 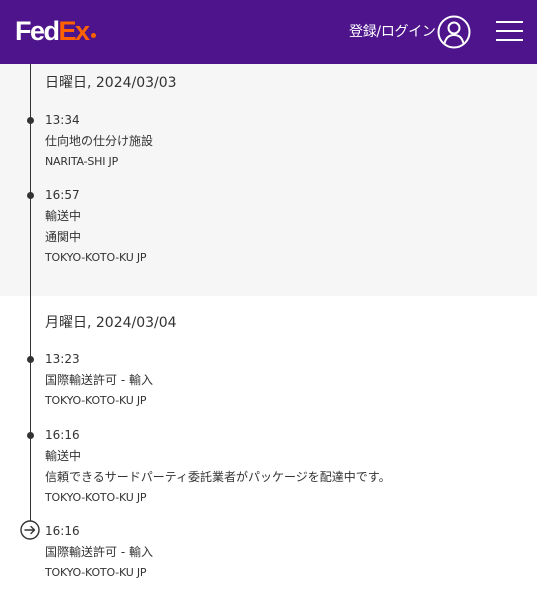 What do you see at coordinates (99, 141) in the screenshot?
I see `event-status: 仕向地の仕分け施設` at bounding box center [99, 141].